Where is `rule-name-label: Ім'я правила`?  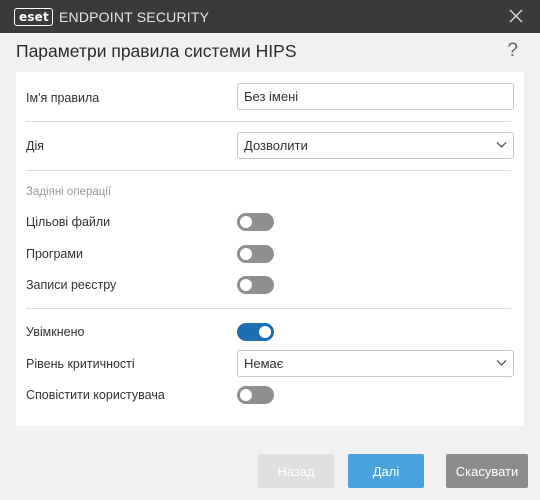 rule-name-label: Ім'я правила is located at coordinates (63, 98).